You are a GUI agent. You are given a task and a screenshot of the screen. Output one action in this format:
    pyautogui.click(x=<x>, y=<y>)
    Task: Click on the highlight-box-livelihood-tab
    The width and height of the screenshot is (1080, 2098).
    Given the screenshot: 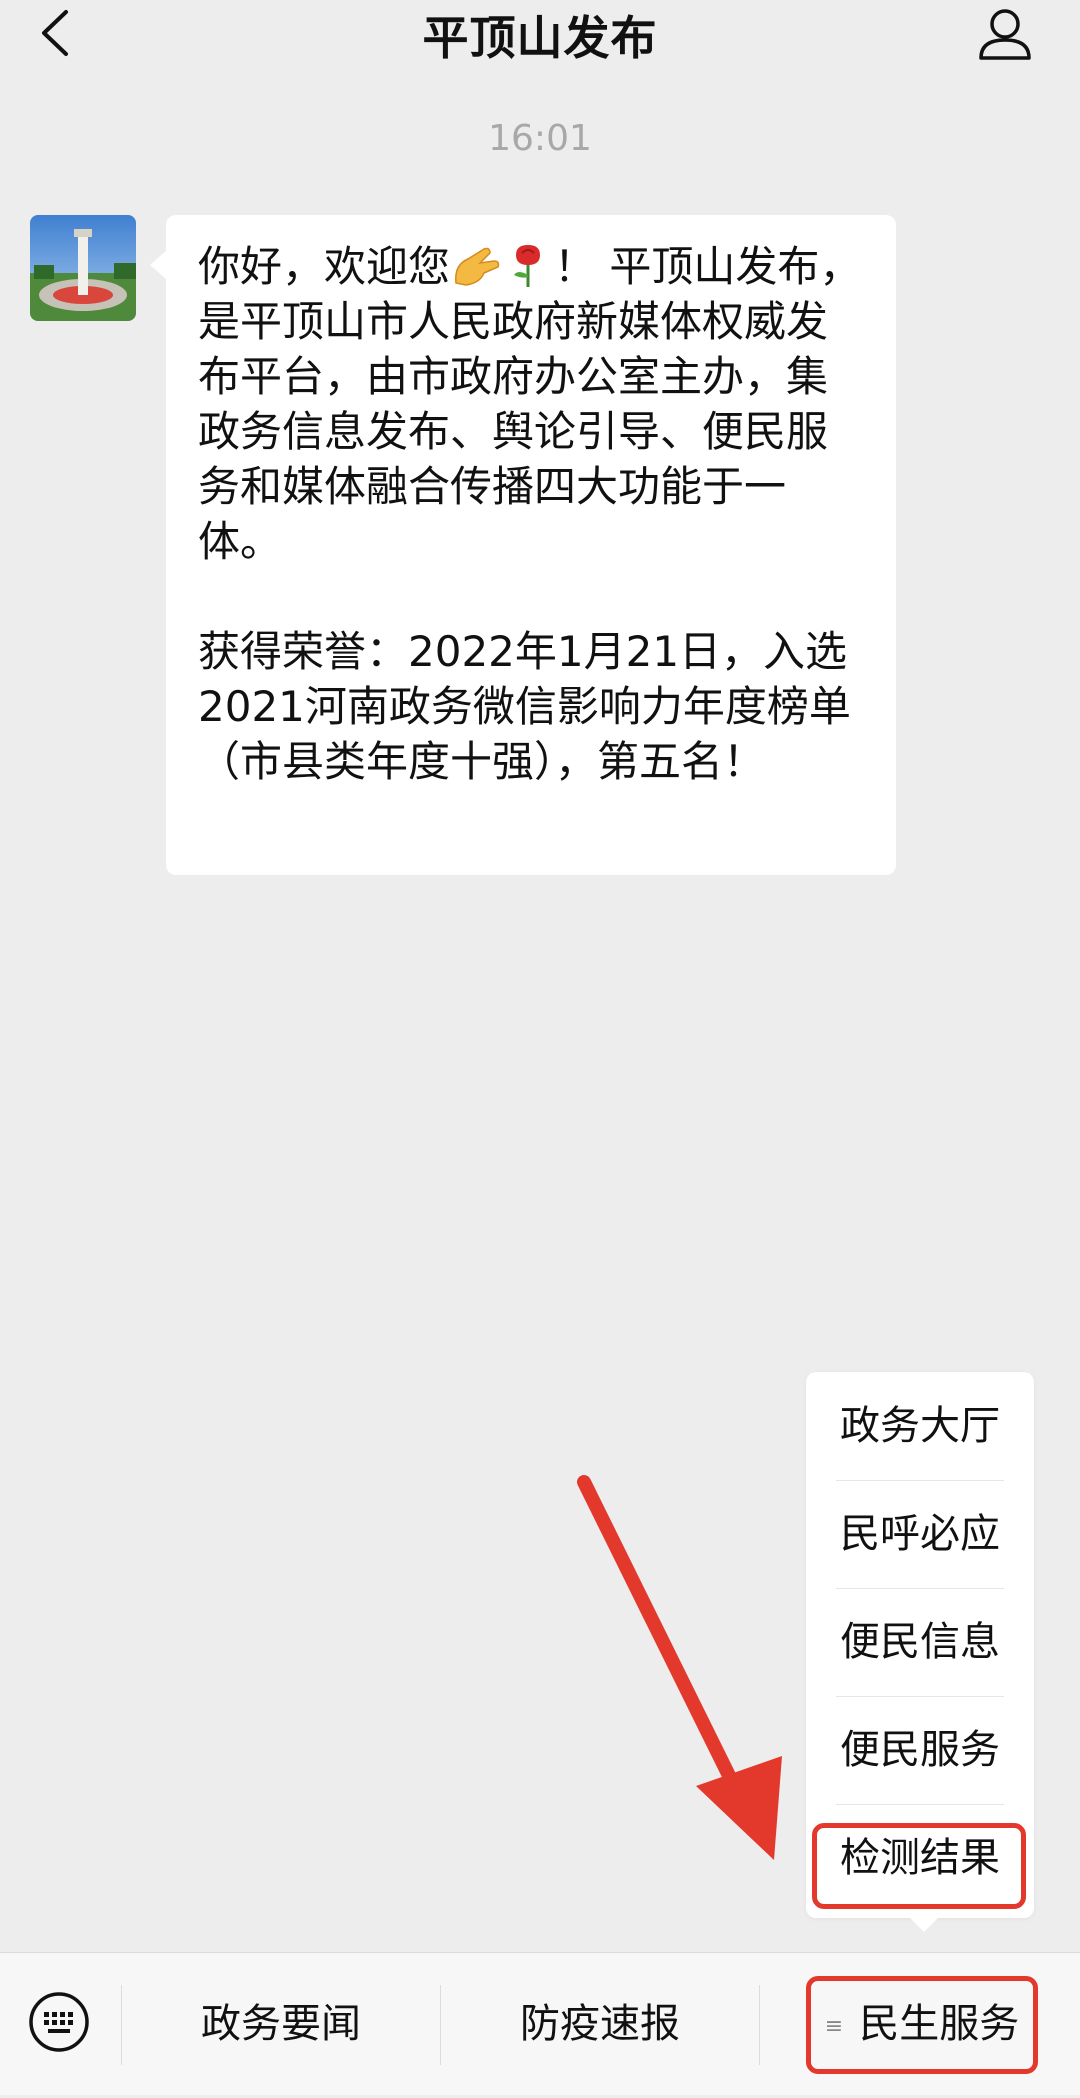 What is the action you would take?
    pyautogui.click(x=922, y=2025)
    